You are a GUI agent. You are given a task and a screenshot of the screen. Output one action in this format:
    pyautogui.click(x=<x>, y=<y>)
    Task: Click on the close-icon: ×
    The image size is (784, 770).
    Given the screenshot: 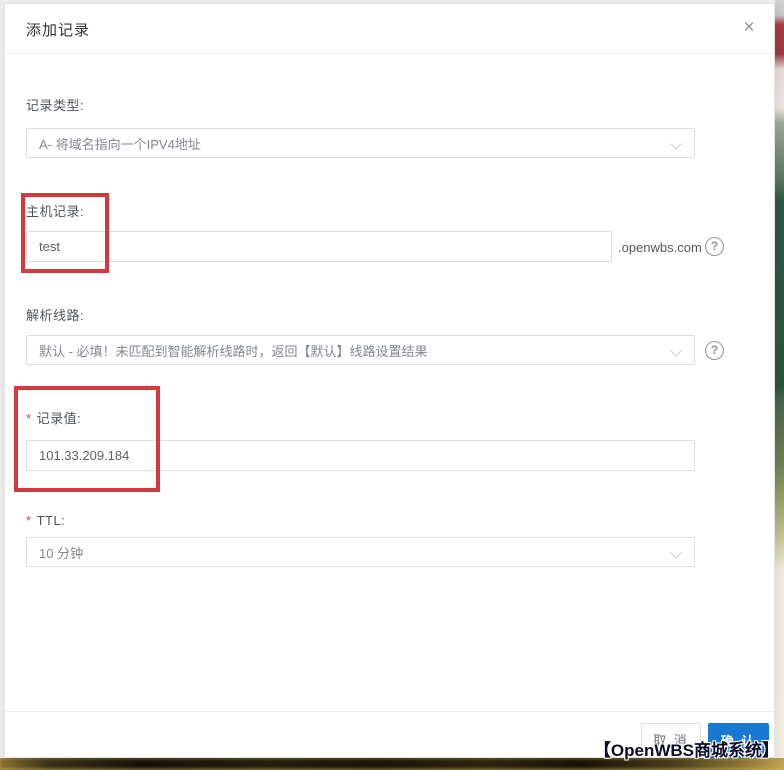 What is the action you would take?
    pyautogui.click(x=749, y=28)
    